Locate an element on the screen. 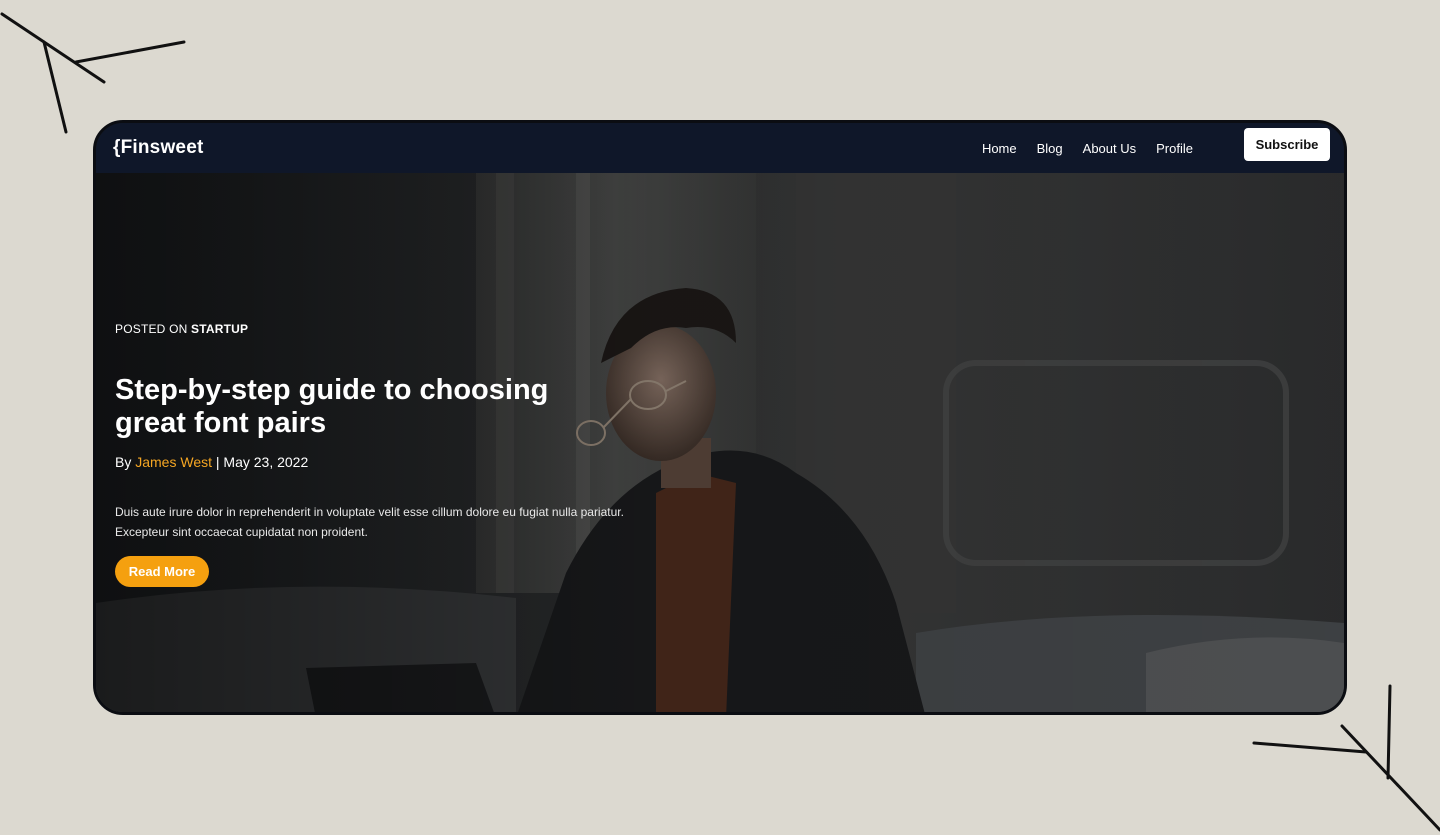  post-meta: By James West | May 23, 2022 is located at coordinates (385, 462).